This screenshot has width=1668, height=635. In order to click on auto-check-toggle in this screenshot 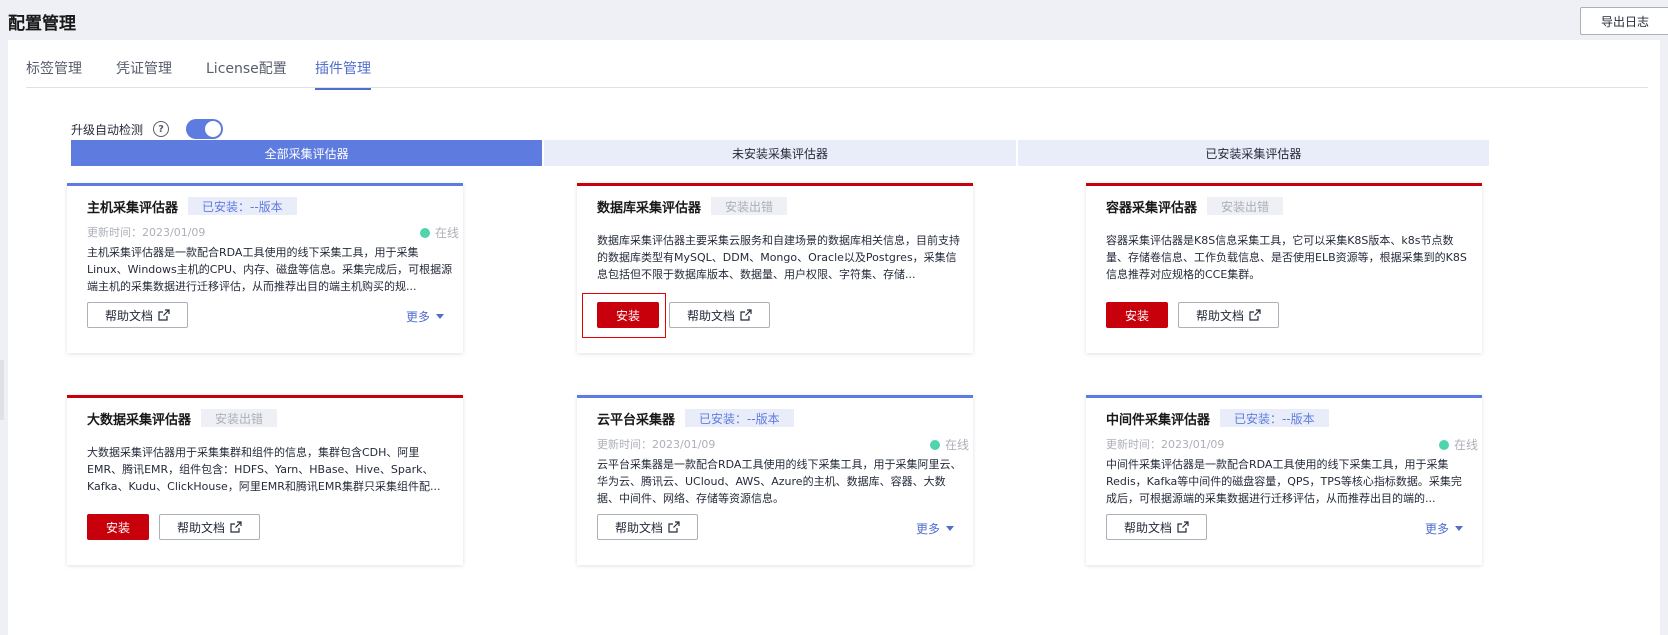, I will do `click(205, 129)`.